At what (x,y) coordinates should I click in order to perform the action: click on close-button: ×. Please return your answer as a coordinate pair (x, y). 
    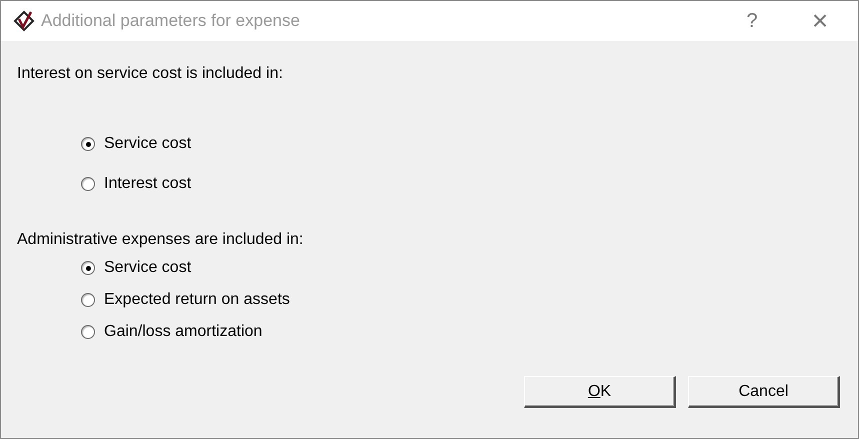
    Looking at the image, I should click on (820, 21).